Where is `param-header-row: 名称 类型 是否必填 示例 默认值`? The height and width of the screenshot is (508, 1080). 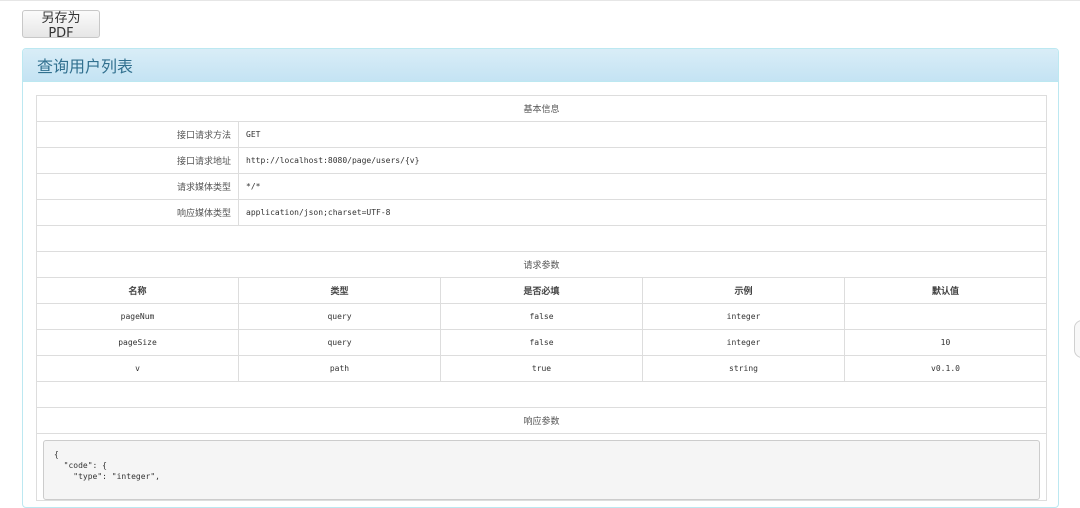 param-header-row: 名称 类型 是否必填 示例 默认值 is located at coordinates (541, 290).